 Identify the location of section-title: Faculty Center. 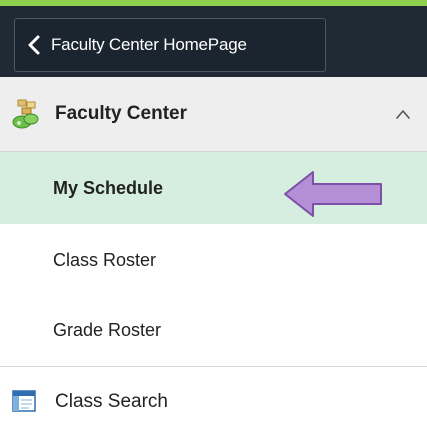
(121, 113).